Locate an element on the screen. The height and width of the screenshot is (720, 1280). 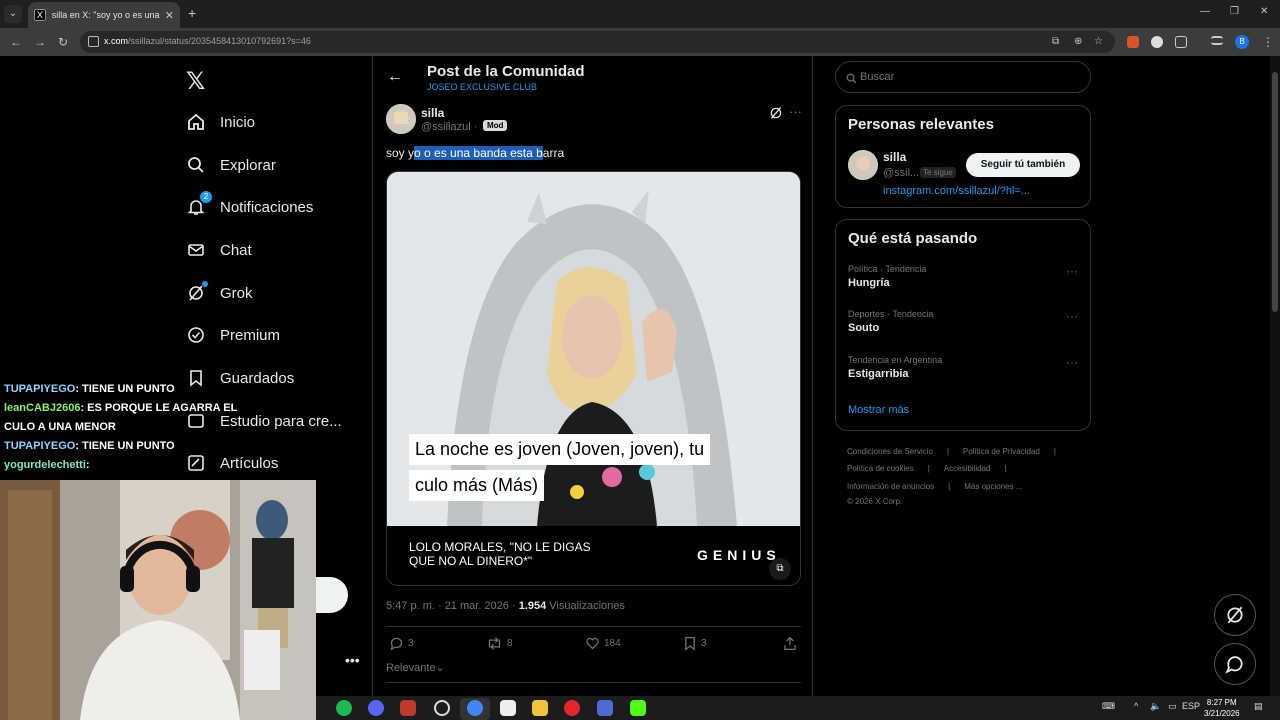
kick-icon is located at coordinates (638, 708).